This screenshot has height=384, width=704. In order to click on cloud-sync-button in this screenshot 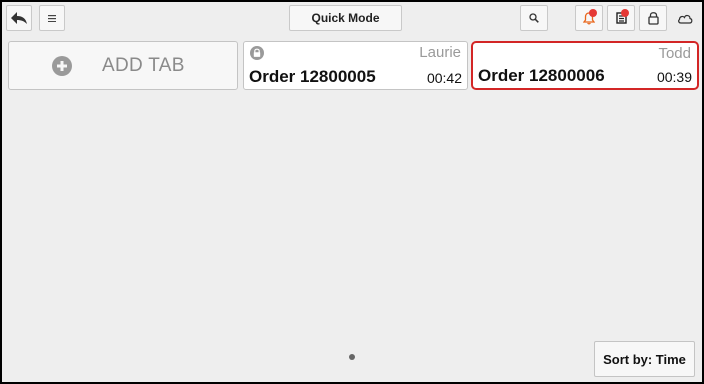, I will do `click(685, 18)`.